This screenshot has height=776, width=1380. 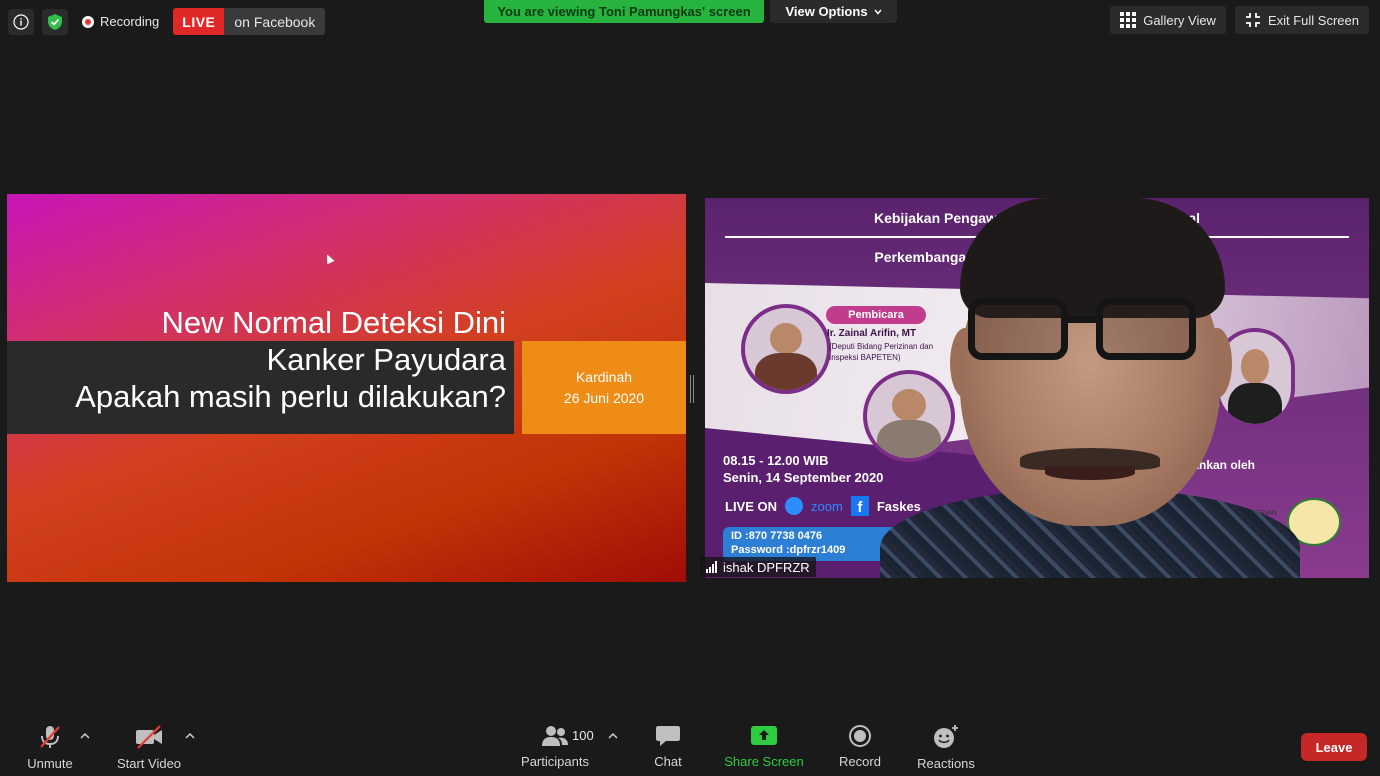 What do you see at coordinates (604, 376) in the screenshot?
I see `slide-author: Kardinah` at bounding box center [604, 376].